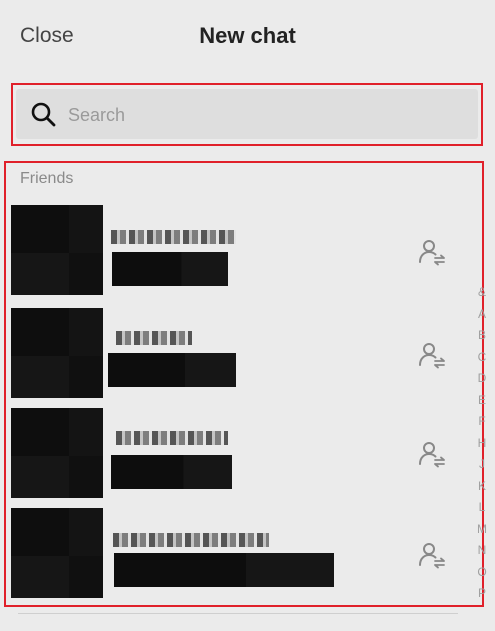  I want to click on alphabet-index-letter: B, so click(482, 336).